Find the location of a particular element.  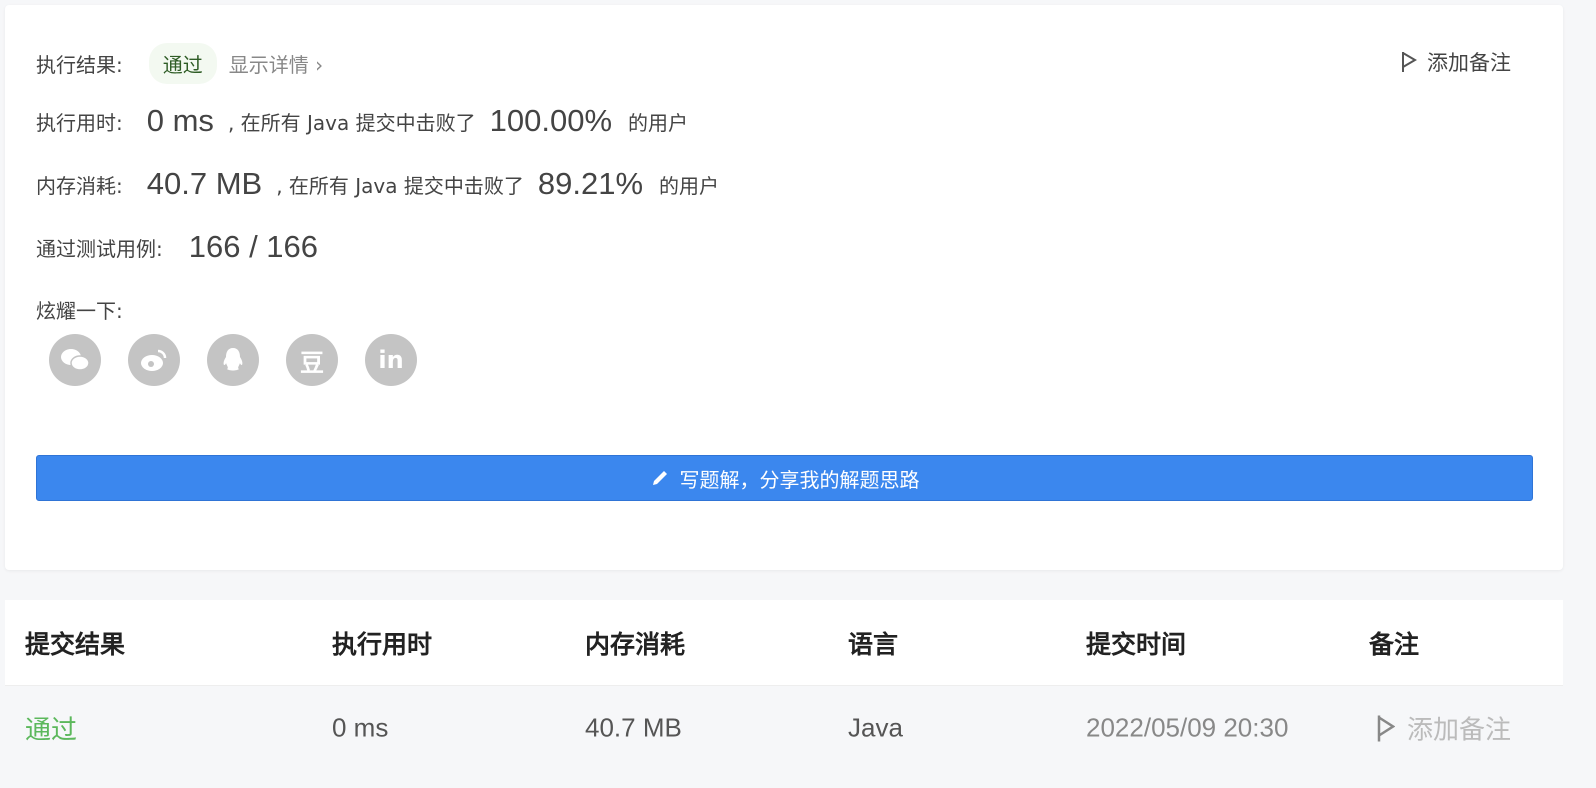

add-note-label: 添加备注 is located at coordinates (1469, 63).